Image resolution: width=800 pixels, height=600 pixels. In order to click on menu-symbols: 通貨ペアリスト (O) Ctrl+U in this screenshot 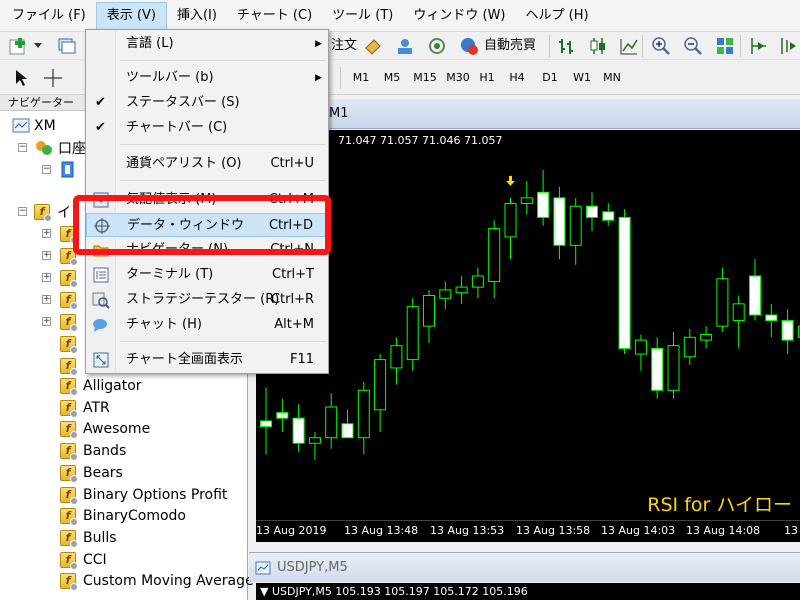, I will do `click(207, 164)`.